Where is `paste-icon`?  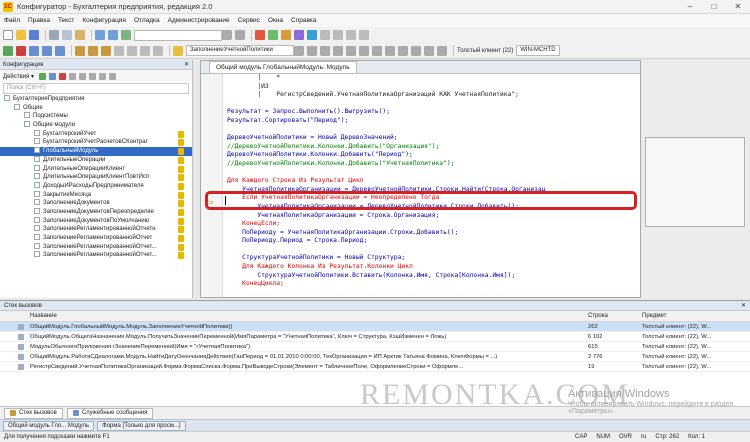 paste-icon is located at coordinates (80, 35).